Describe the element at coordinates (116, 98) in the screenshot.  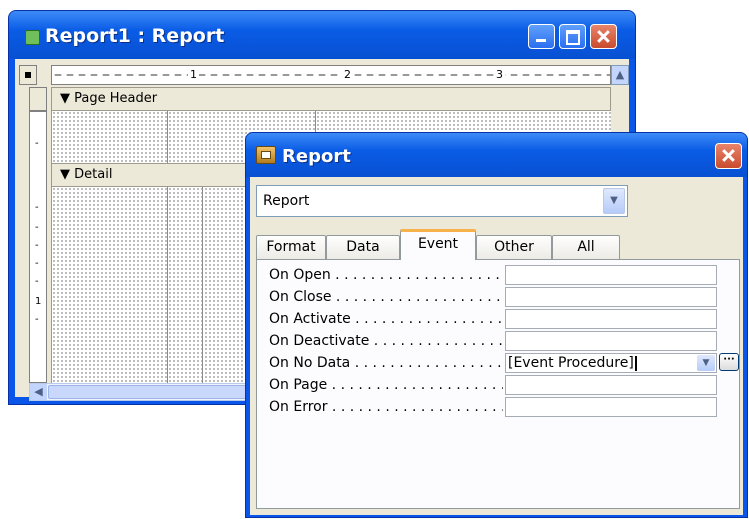
I see `page-header-label: Page Header` at that location.